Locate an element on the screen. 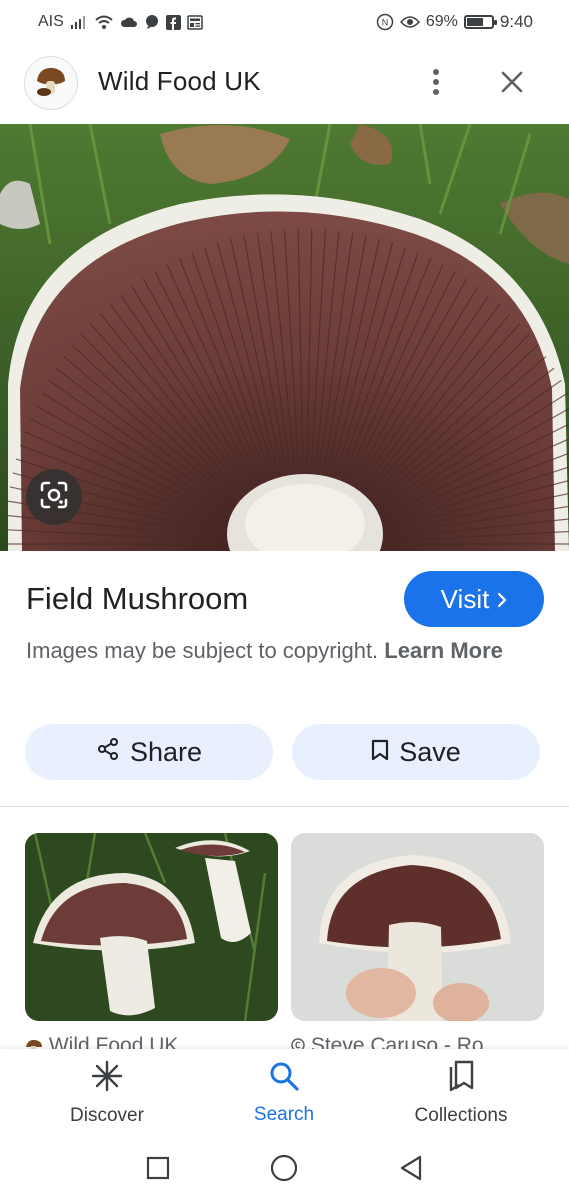 This screenshot has height=1200, width=569. asterisk-icon is located at coordinates (107, 1079).